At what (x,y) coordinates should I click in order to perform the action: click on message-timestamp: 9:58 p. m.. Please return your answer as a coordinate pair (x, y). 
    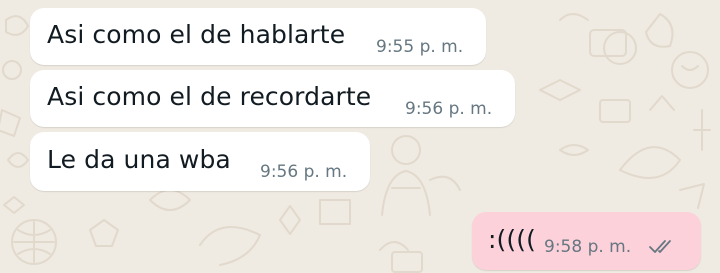
    Looking at the image, I should click on (588, 247).